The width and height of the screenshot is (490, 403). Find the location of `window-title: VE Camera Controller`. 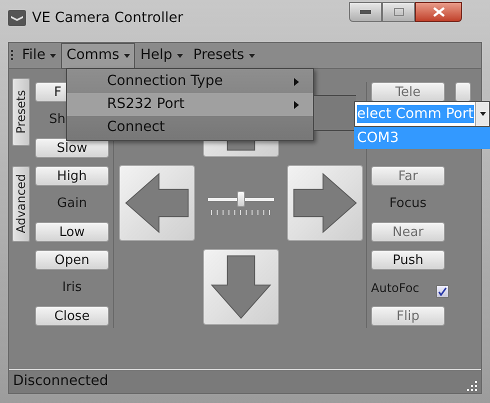

window-title: VE Camera Controller is located at coordinates (108, 18).